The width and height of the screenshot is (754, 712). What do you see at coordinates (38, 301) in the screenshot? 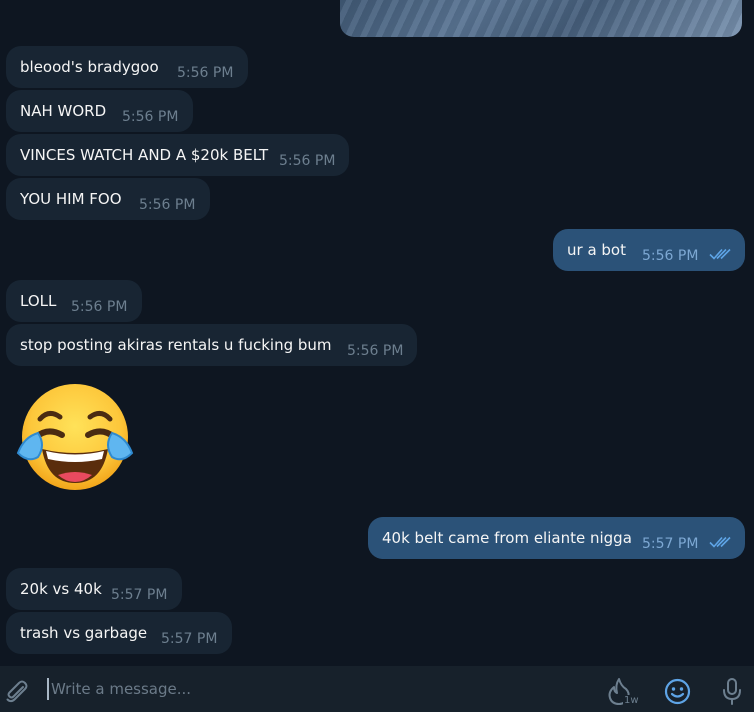
I see `message-text: LOLL` at bounding box center [38, 301].